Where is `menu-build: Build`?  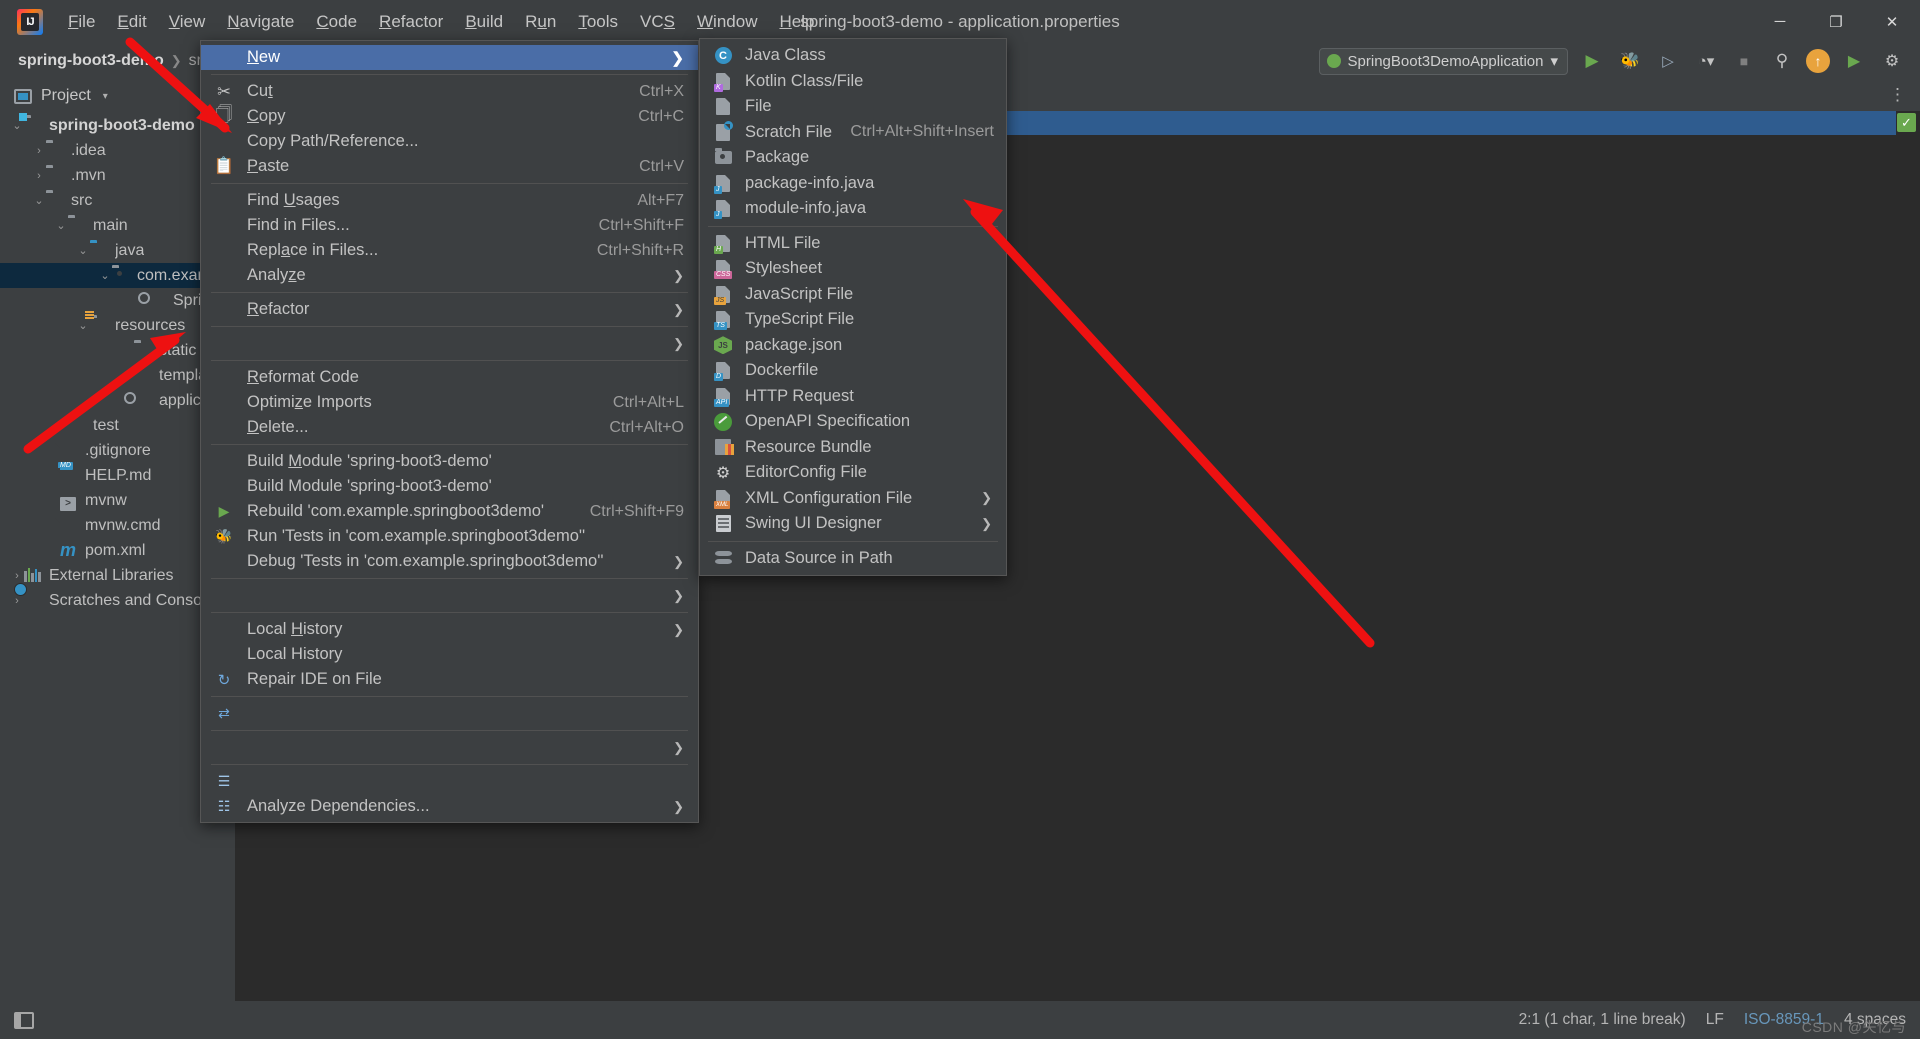
menu-build: Build is located at coordinates (484, 22).